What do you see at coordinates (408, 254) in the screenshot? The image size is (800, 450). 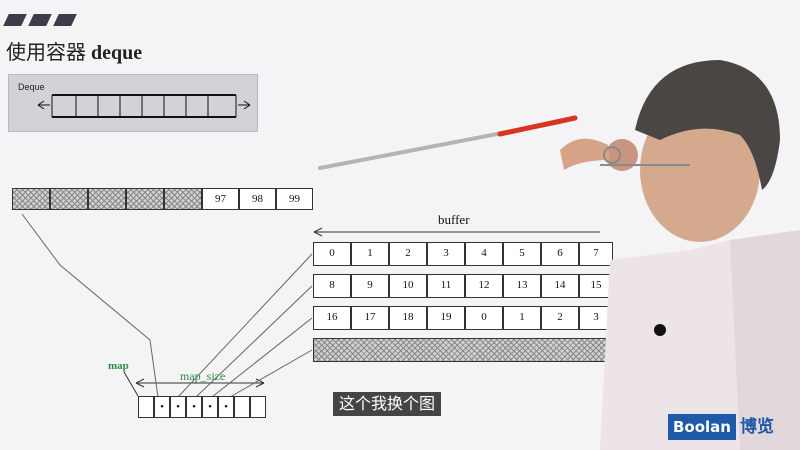 I see `buffer-cell: 2` at bounding box center [408, 254].